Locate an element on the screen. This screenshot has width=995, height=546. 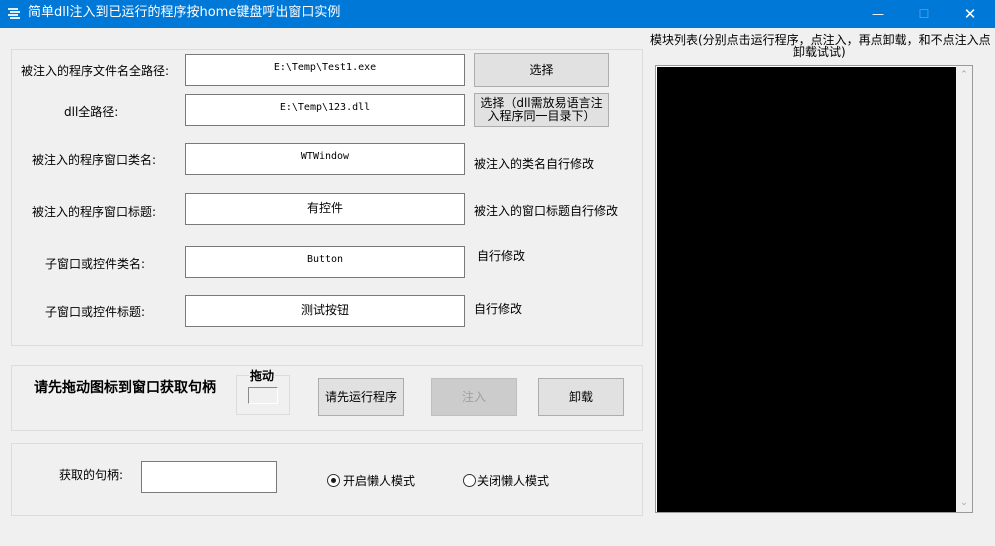
select-dll-button-line2: 入程序同一目录下） is located at coordinates (541, 116).